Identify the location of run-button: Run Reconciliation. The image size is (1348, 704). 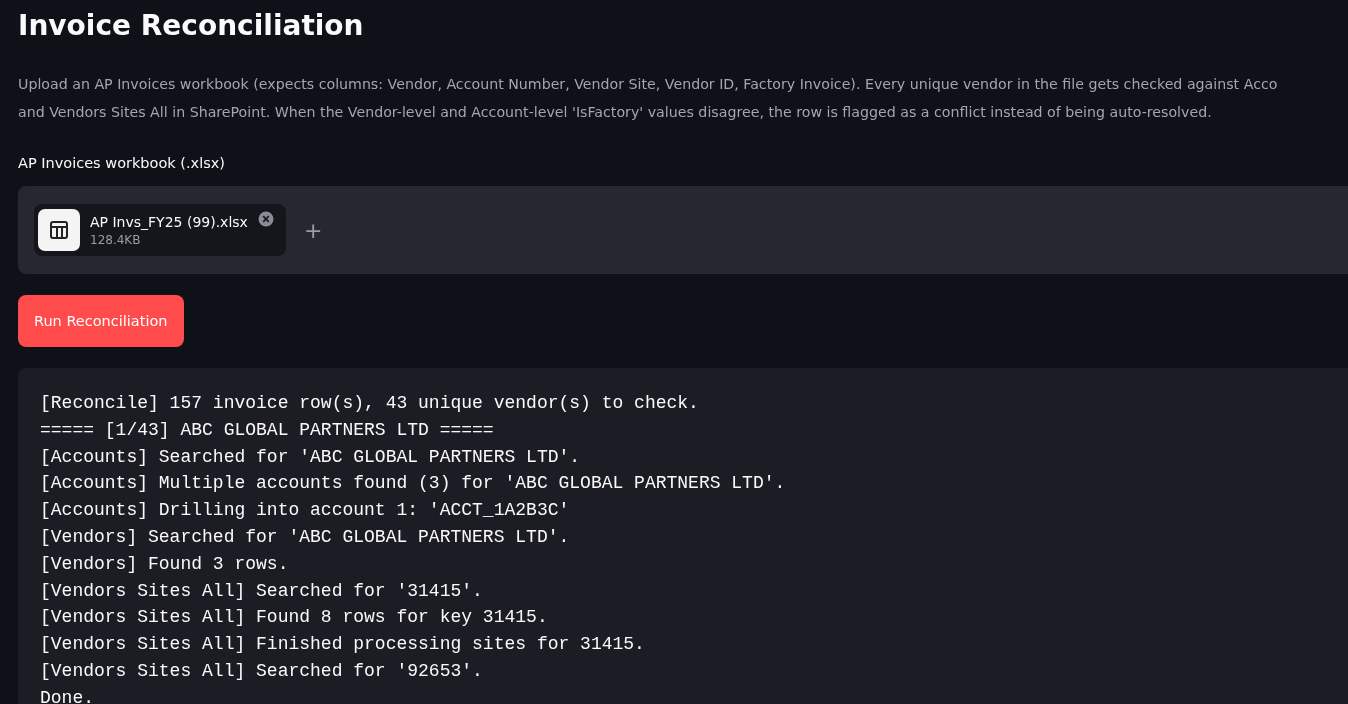
(101, 321).